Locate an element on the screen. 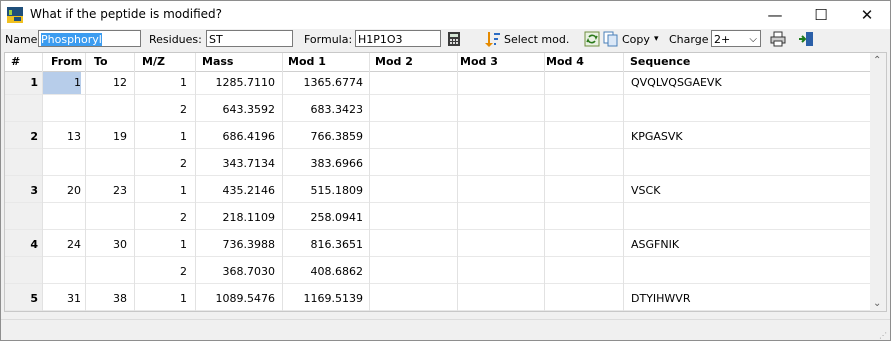 This screenshot has width=891, height=341. table-row: 2 343.7134 383.6966 is located at coordinates (438, 164).